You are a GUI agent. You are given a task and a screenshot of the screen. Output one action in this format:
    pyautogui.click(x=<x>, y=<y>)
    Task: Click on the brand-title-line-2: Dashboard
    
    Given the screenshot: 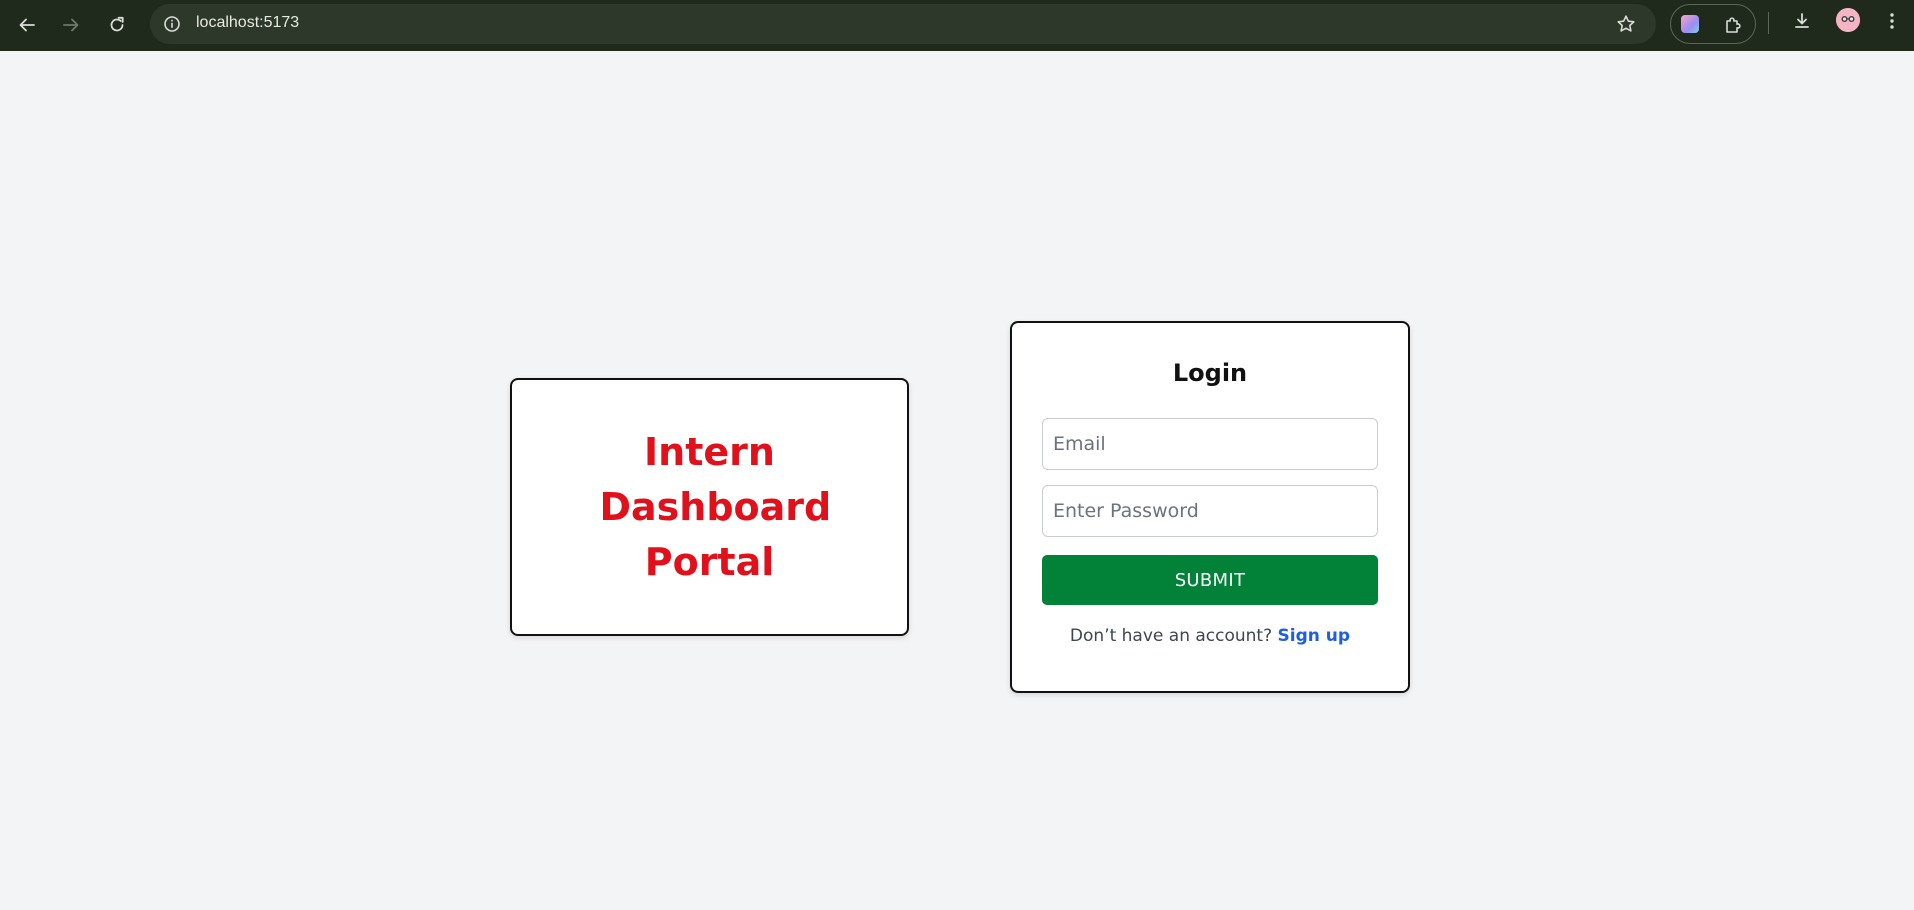 What is the action you would take?
    pyautogui.click(x=715, y=506)
    